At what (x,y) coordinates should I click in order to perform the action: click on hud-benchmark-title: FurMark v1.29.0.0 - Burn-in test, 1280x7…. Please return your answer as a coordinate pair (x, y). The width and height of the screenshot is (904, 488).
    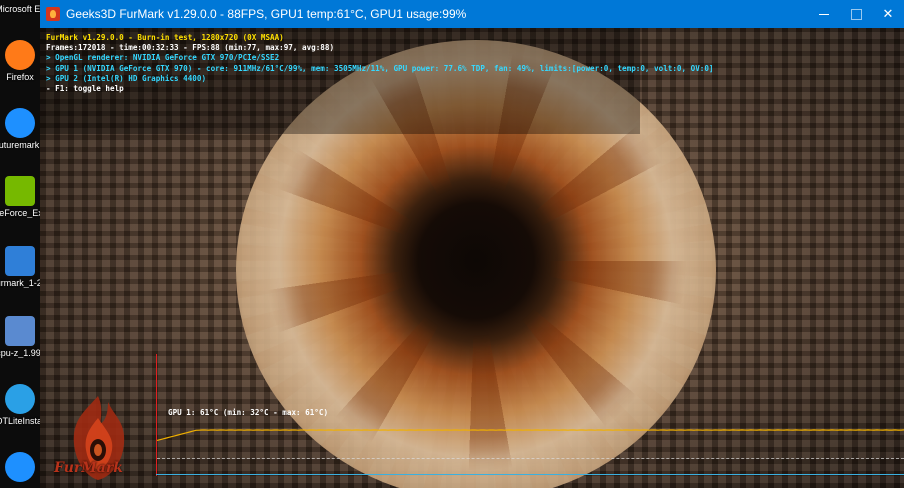
    Looking at the image, I should click on (165, 37).